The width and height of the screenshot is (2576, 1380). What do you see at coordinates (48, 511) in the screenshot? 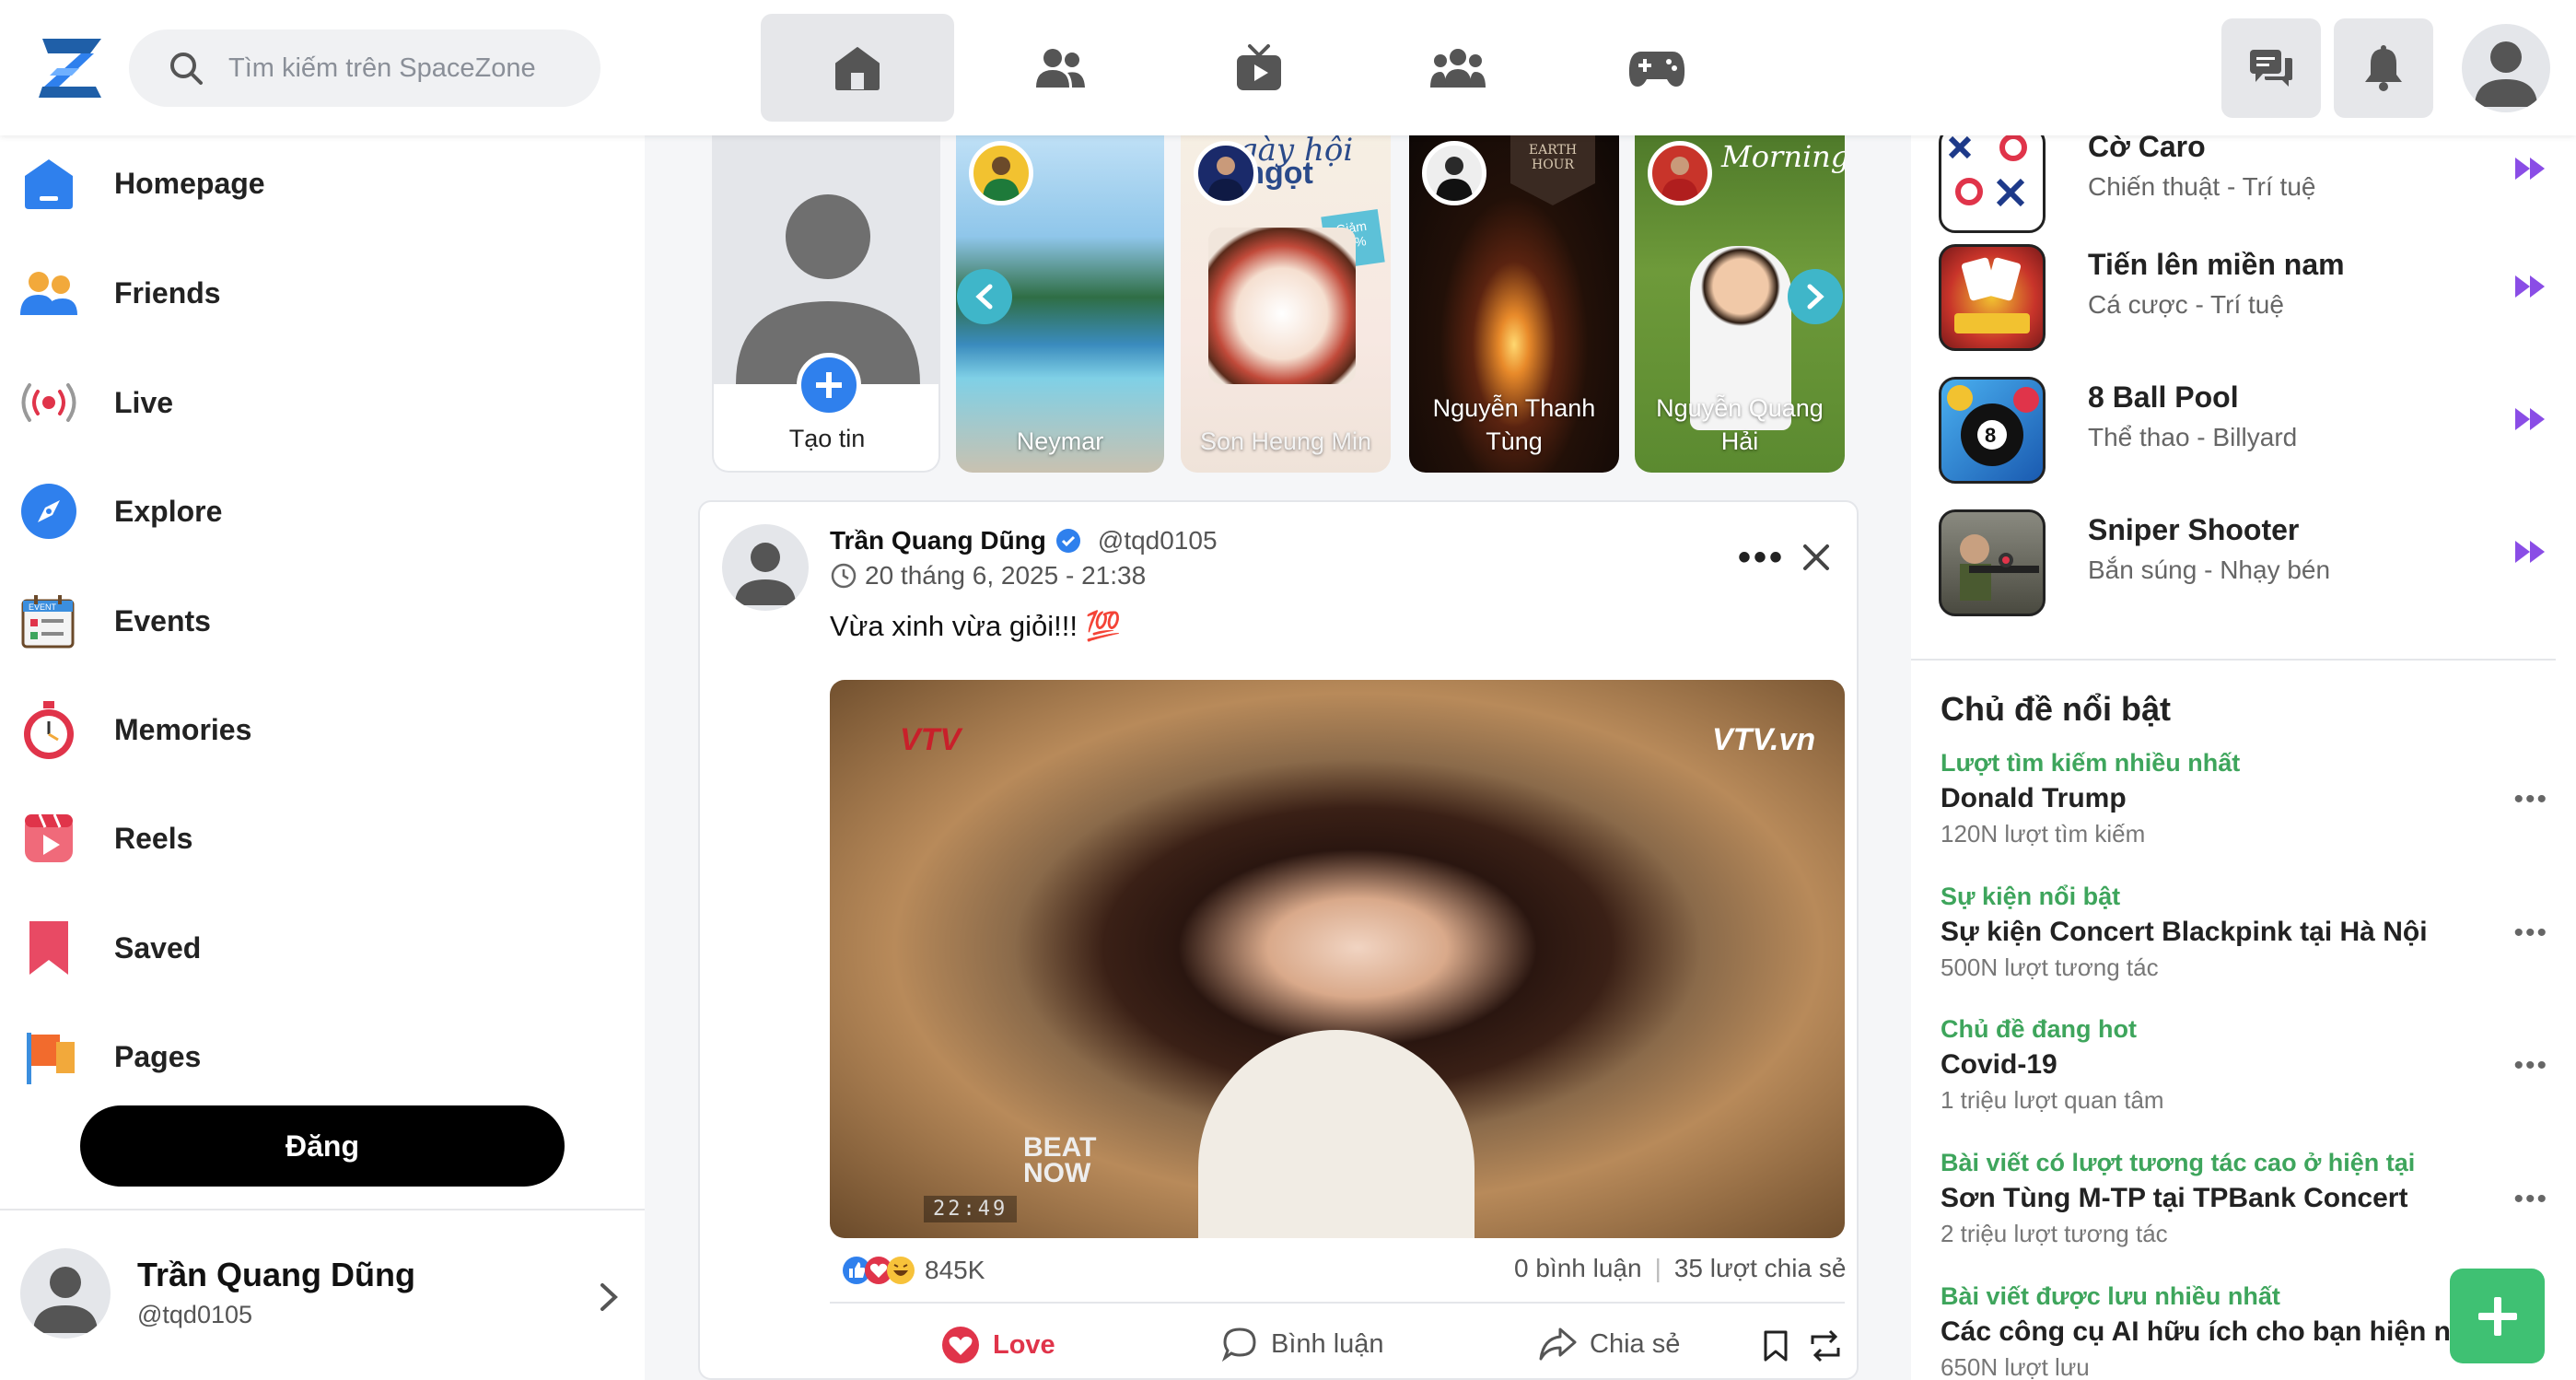
I see `compass-icon` at bounding box center [48, 511].